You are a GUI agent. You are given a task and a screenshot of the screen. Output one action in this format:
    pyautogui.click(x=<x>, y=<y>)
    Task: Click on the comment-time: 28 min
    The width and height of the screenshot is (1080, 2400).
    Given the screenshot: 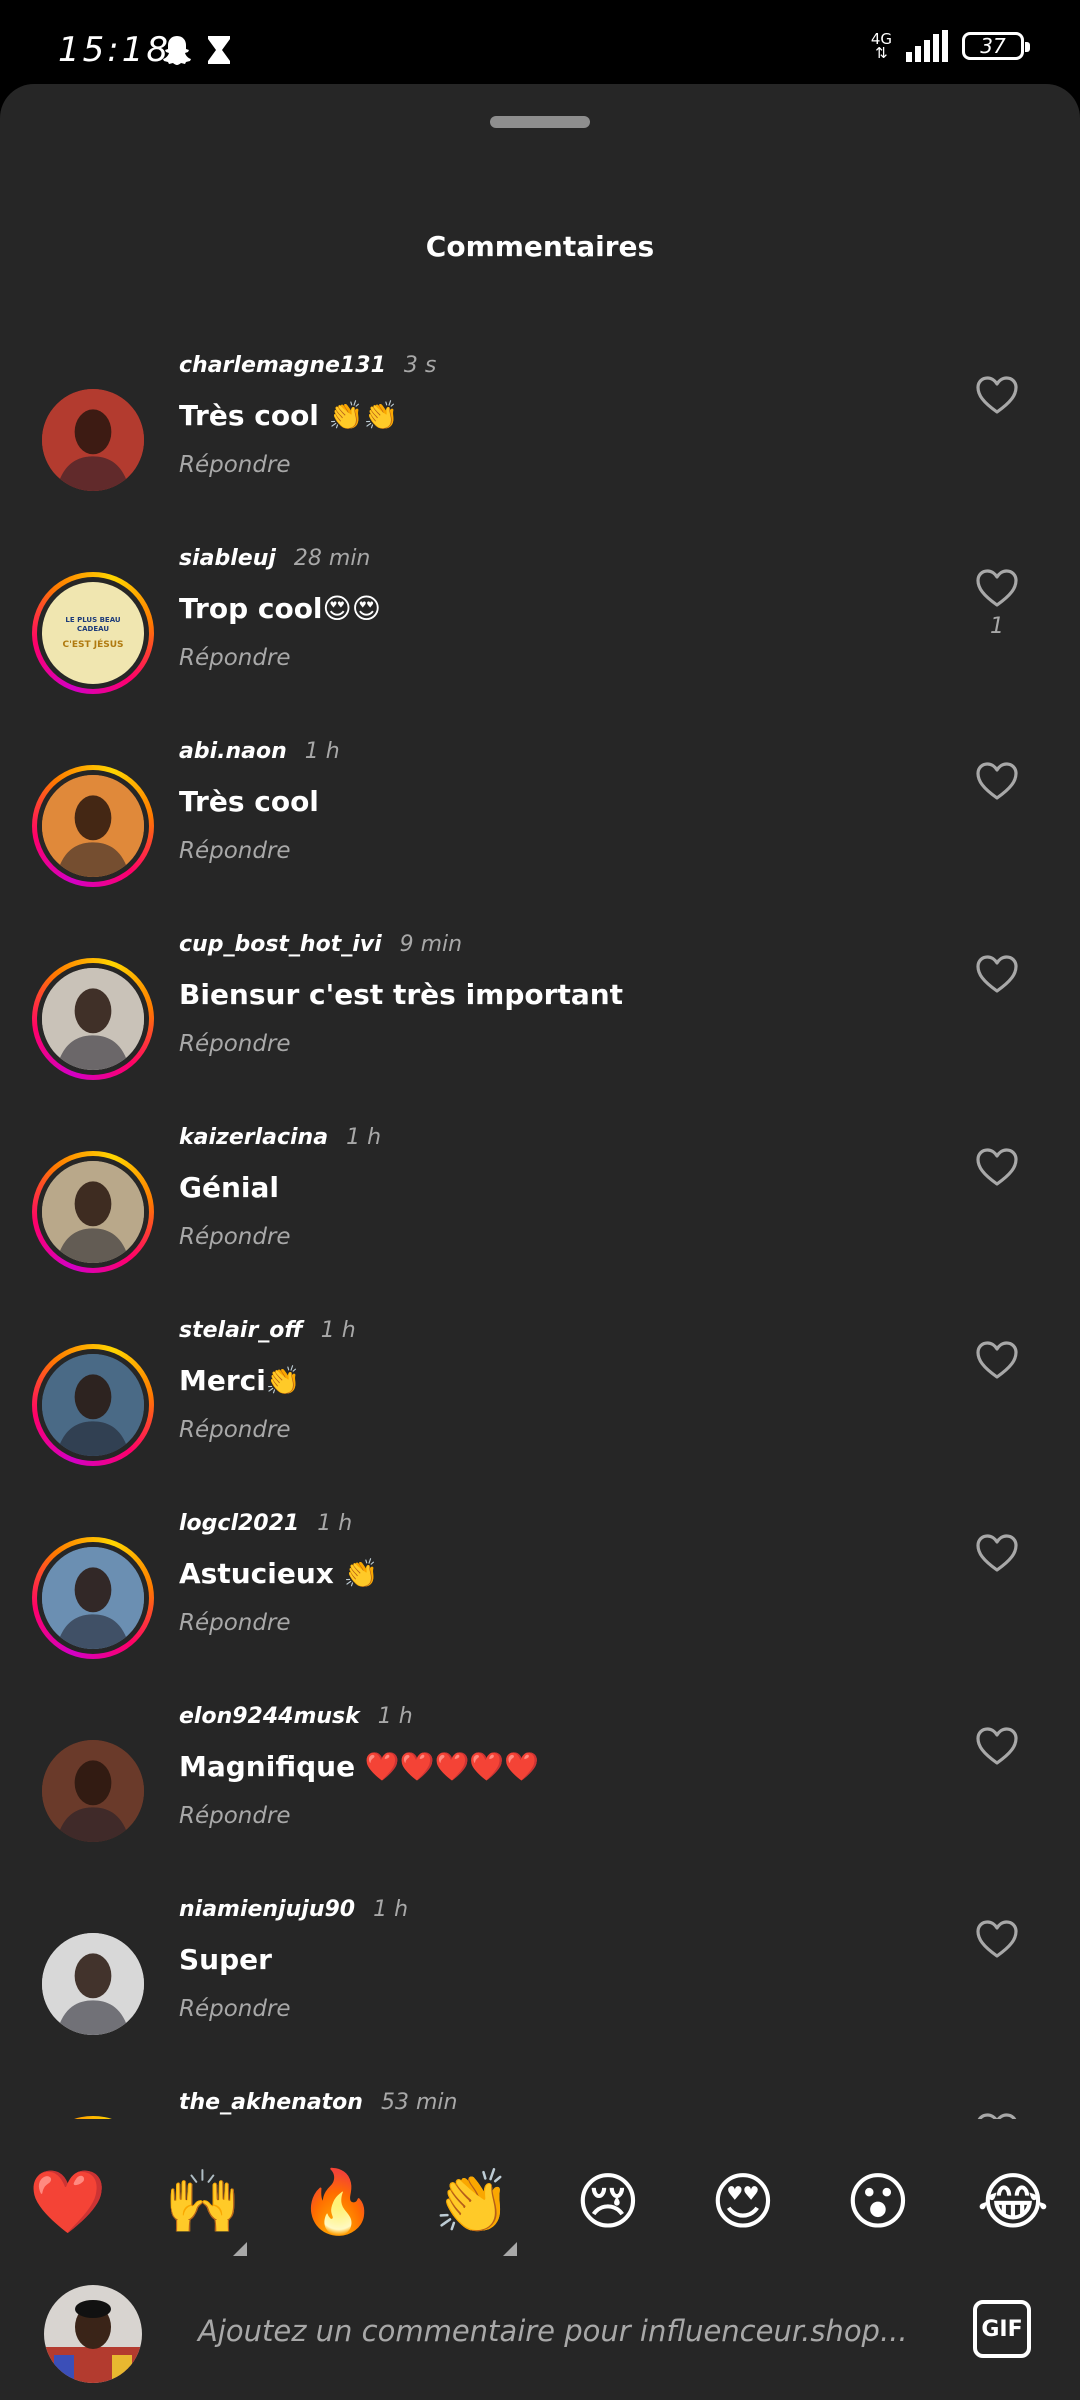 What is the action you would take?
    pyautogui.click(x=332, y=558)
    